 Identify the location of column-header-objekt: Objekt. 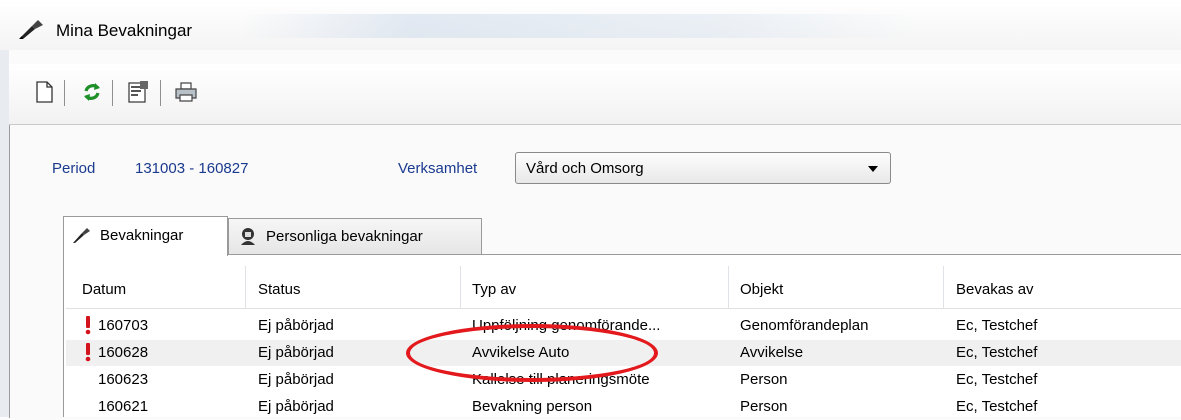
(761, 289).